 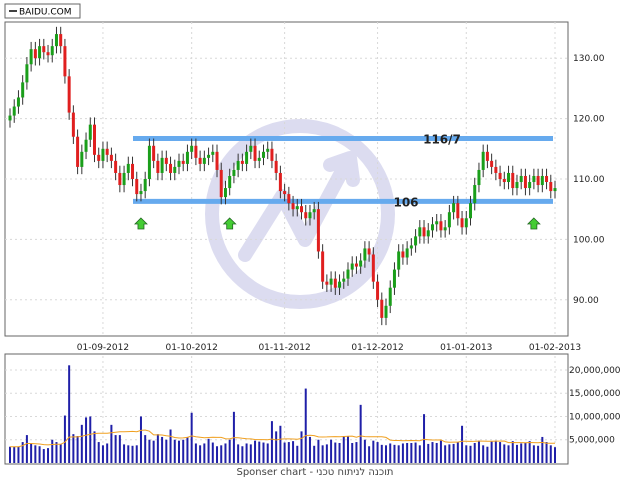 What do you see at coordinates (377, 348) in the screenshot?
I see `date-tick-label: 01-12-2012` at bounding box center [377, 348].